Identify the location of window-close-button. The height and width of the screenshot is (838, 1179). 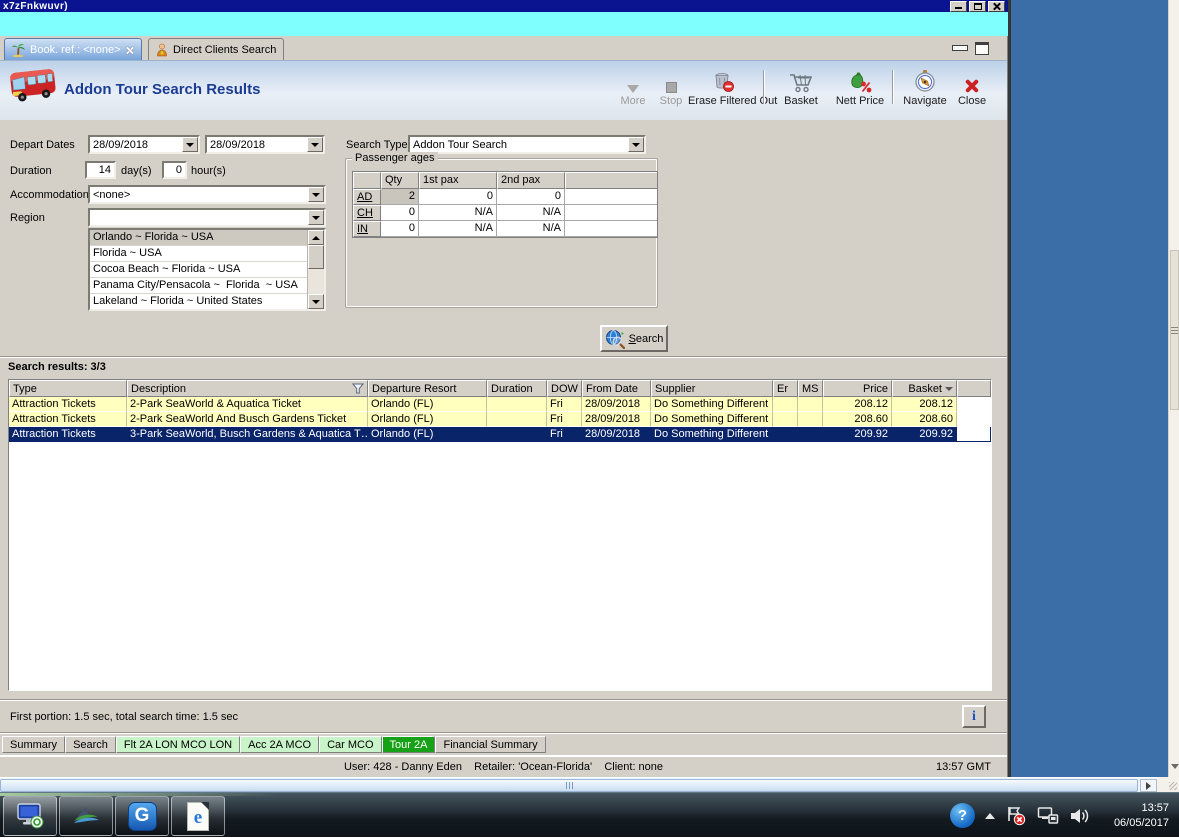
(996, 6).